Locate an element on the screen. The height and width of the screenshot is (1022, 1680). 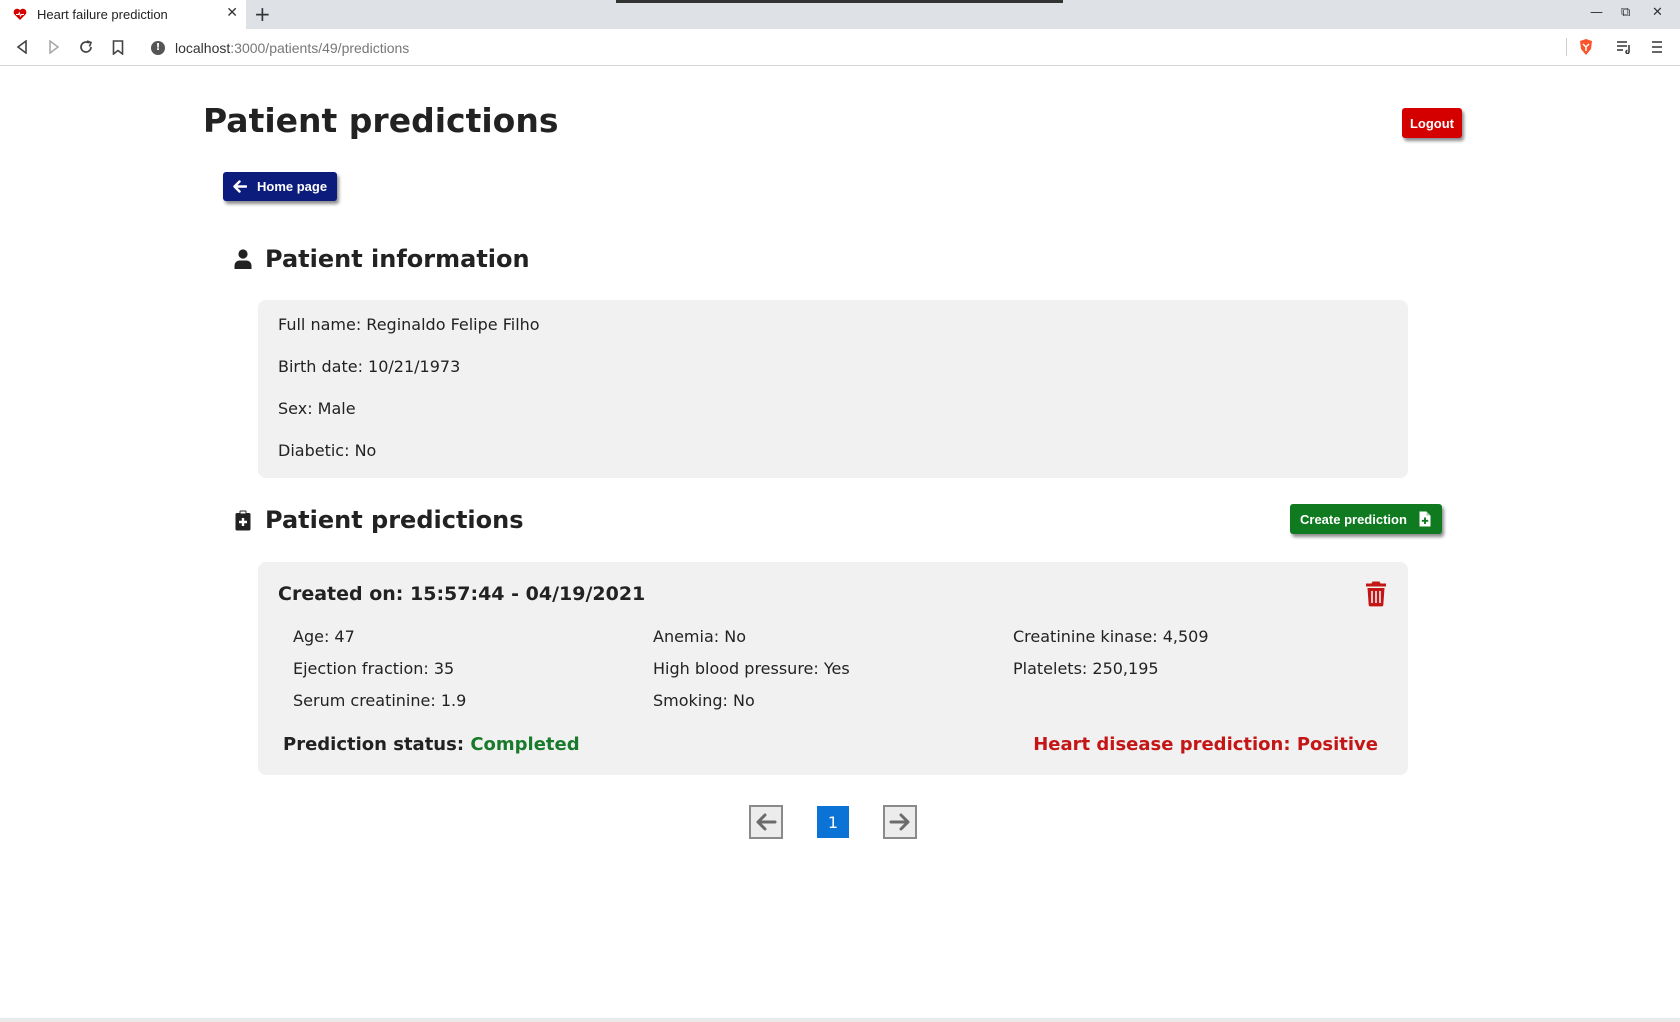
arrow-right-icon is located at coordinates (900, 822).